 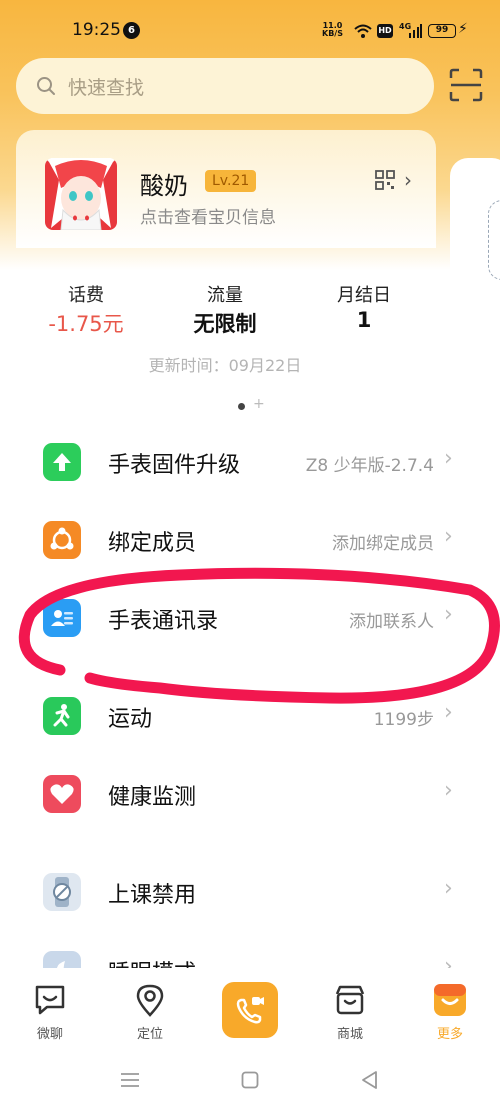 I want to click on stat-value: 无限制, so click(x=225, y=324).